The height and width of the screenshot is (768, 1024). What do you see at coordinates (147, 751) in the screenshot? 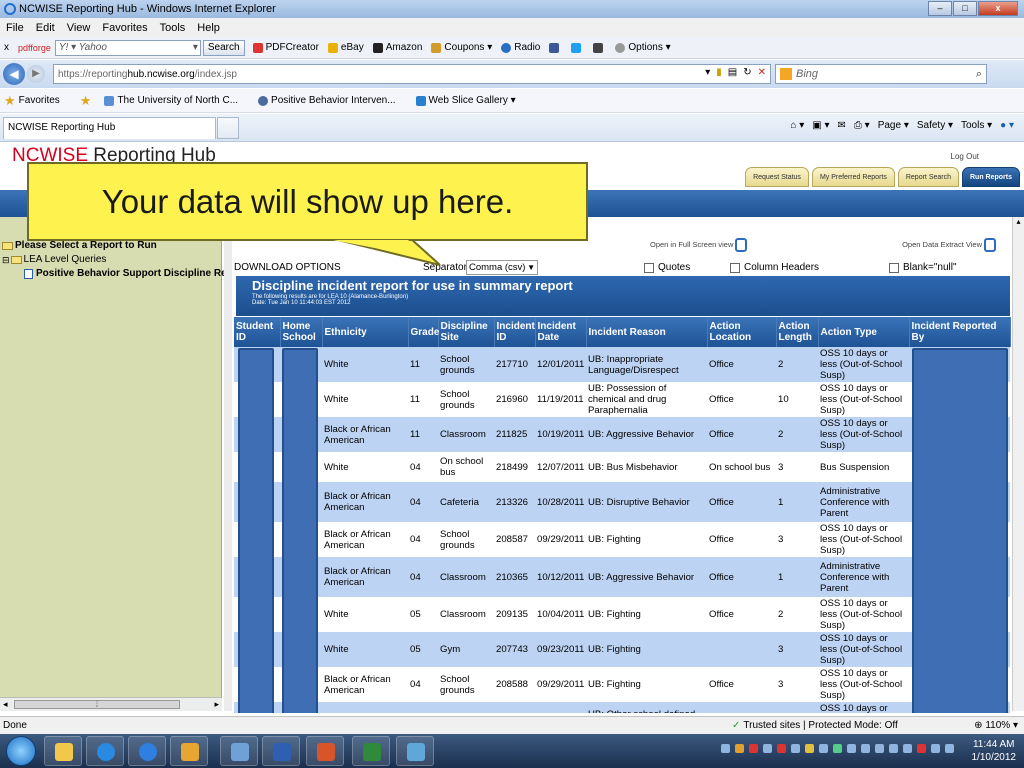
I see `taskbar-internet-explorer` at bounding box center [147, 751].